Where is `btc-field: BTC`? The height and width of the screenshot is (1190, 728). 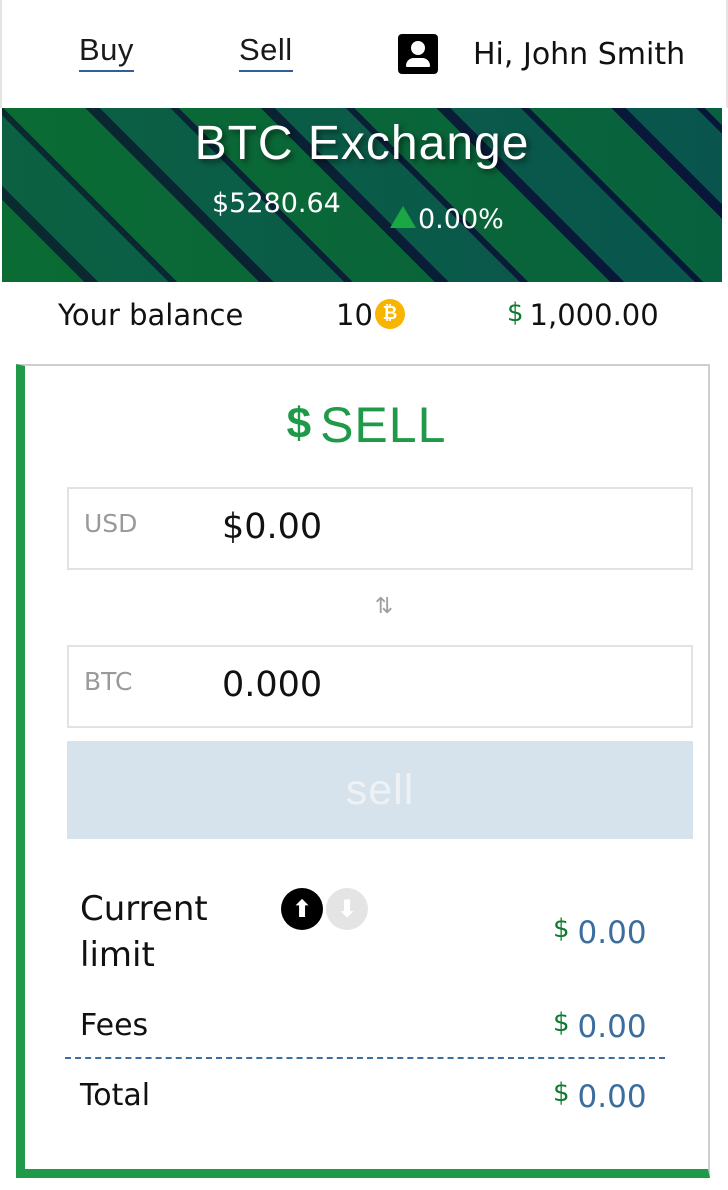 btc-field: BTC is located at coordinates (380, 686).